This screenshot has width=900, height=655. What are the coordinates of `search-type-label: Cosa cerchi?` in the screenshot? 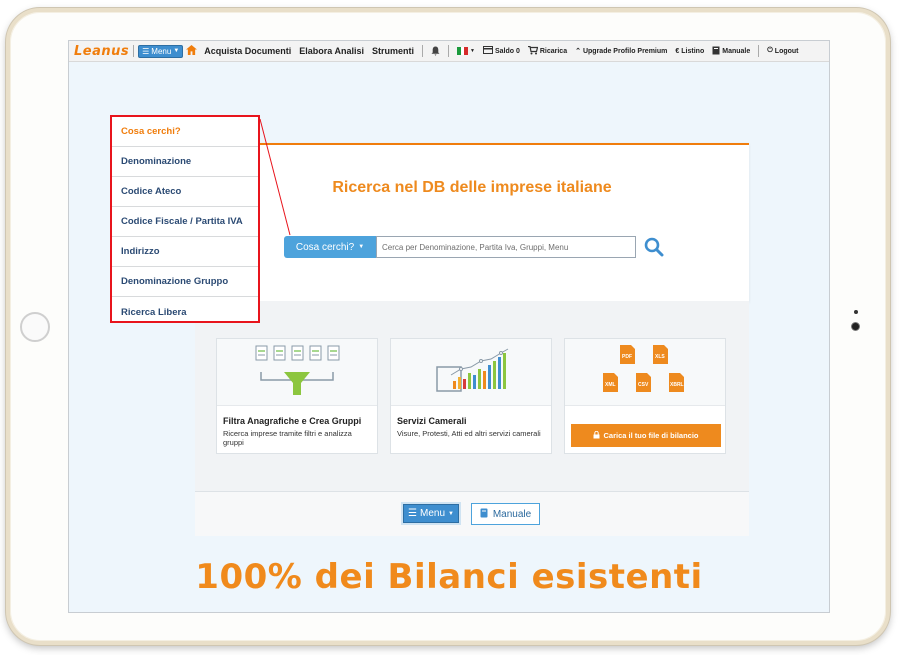 It's located at (325, 247).